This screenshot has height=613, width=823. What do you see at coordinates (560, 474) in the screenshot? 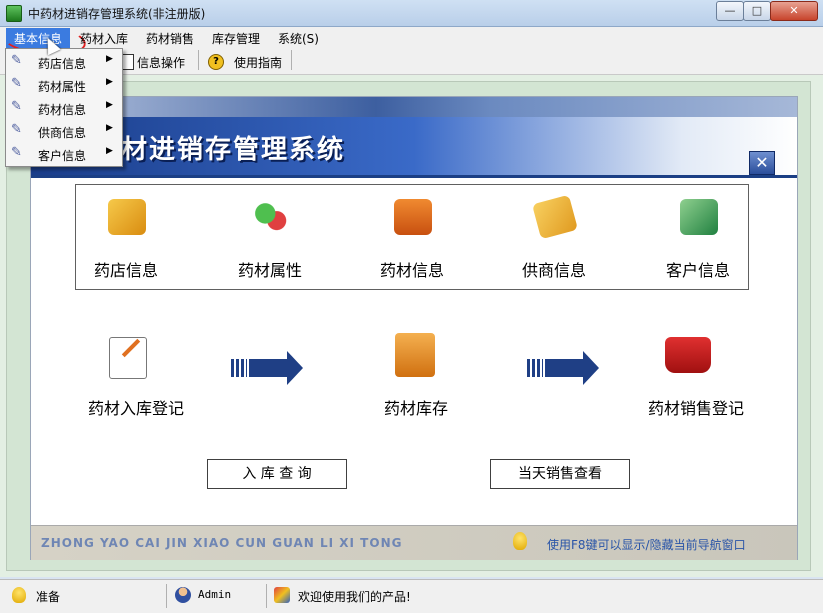
I see `today-sales-button: 当天销售查看` at bounding box center [560, 474].